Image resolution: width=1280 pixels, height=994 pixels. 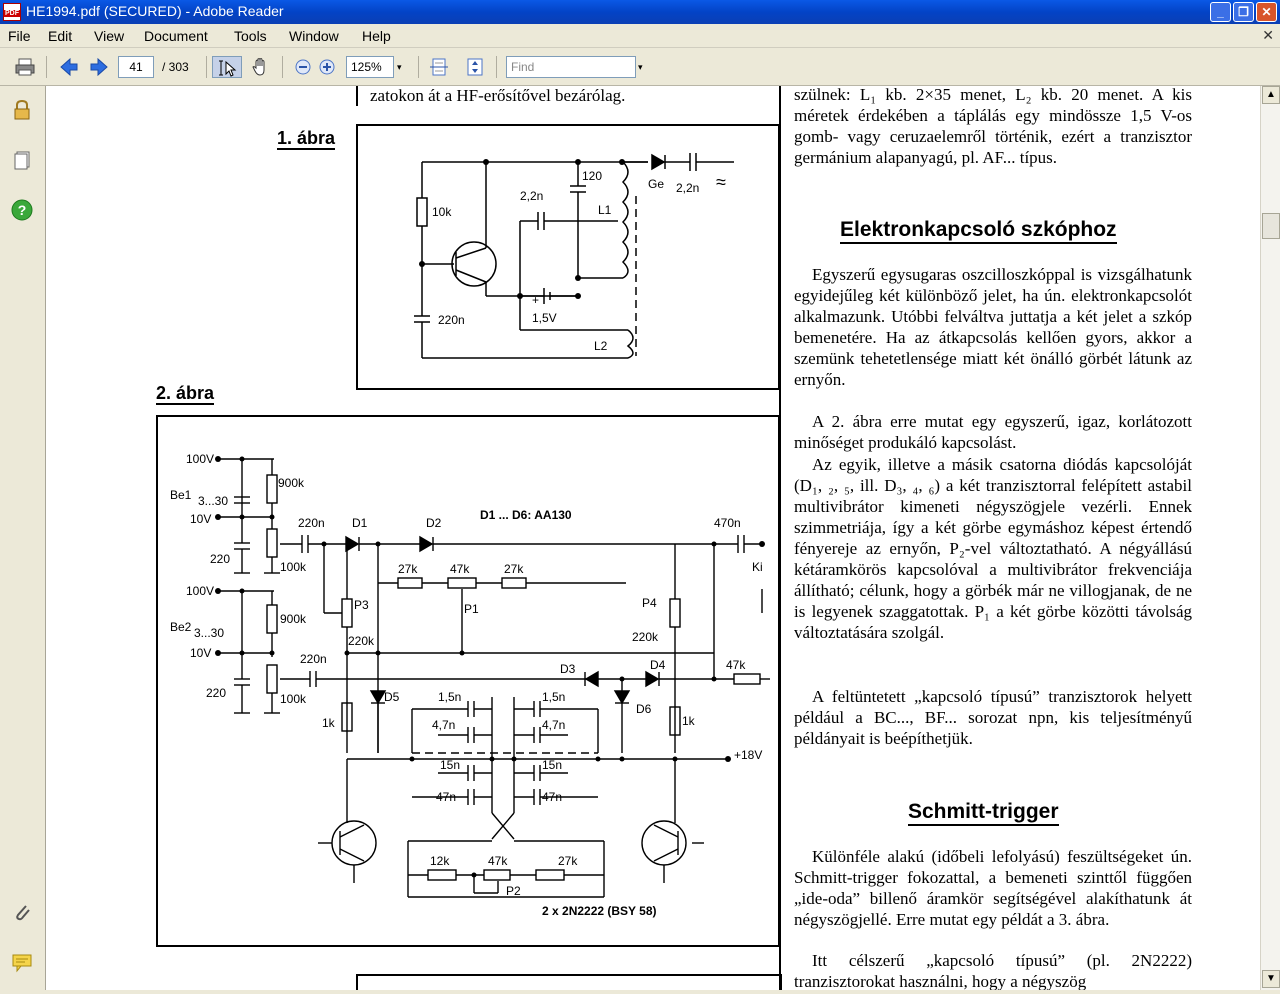 I want to click on fig2-label-15n-b: 15n, so click(x=552, y=765).